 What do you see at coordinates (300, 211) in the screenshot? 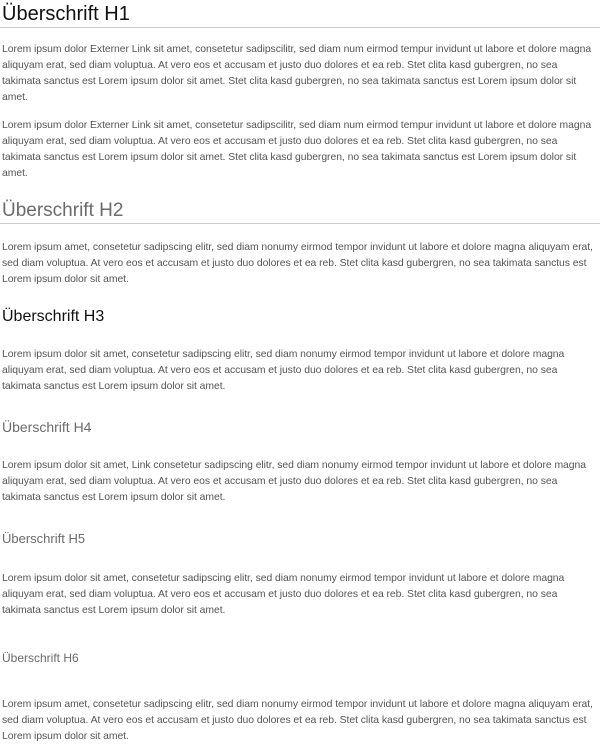
I see `heading-h2: Überschrift H2` at bounding box center [300, 211].